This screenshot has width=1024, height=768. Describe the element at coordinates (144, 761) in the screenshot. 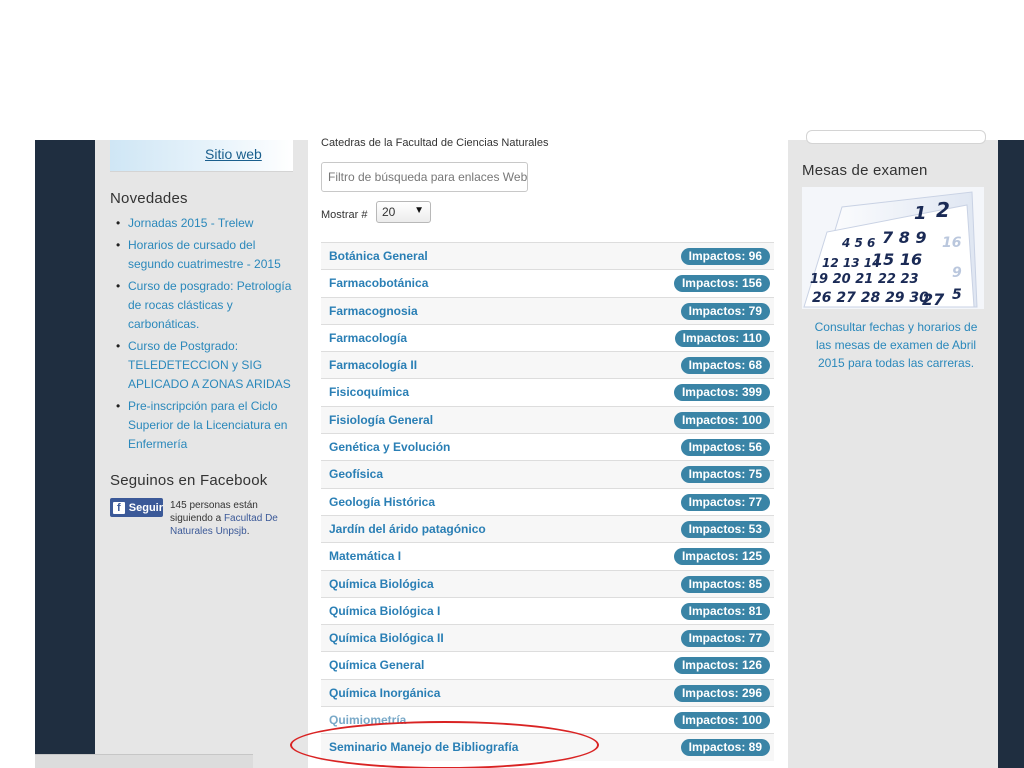

I see `bottom-bar` at that location.